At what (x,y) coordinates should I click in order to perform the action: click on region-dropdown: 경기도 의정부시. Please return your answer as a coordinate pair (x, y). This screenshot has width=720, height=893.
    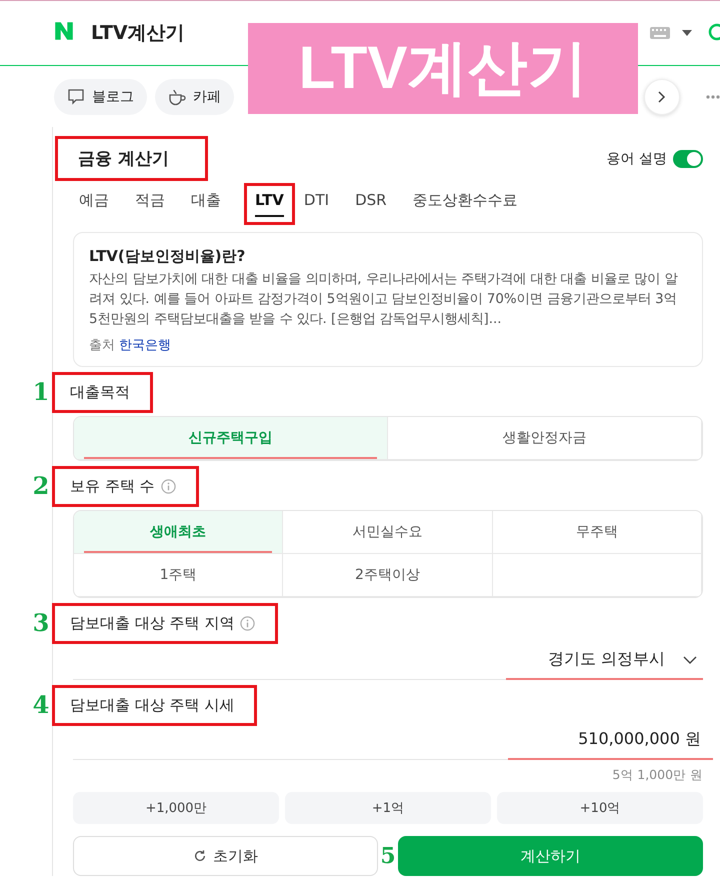
    Looking at the image, I should click on (604, 663).